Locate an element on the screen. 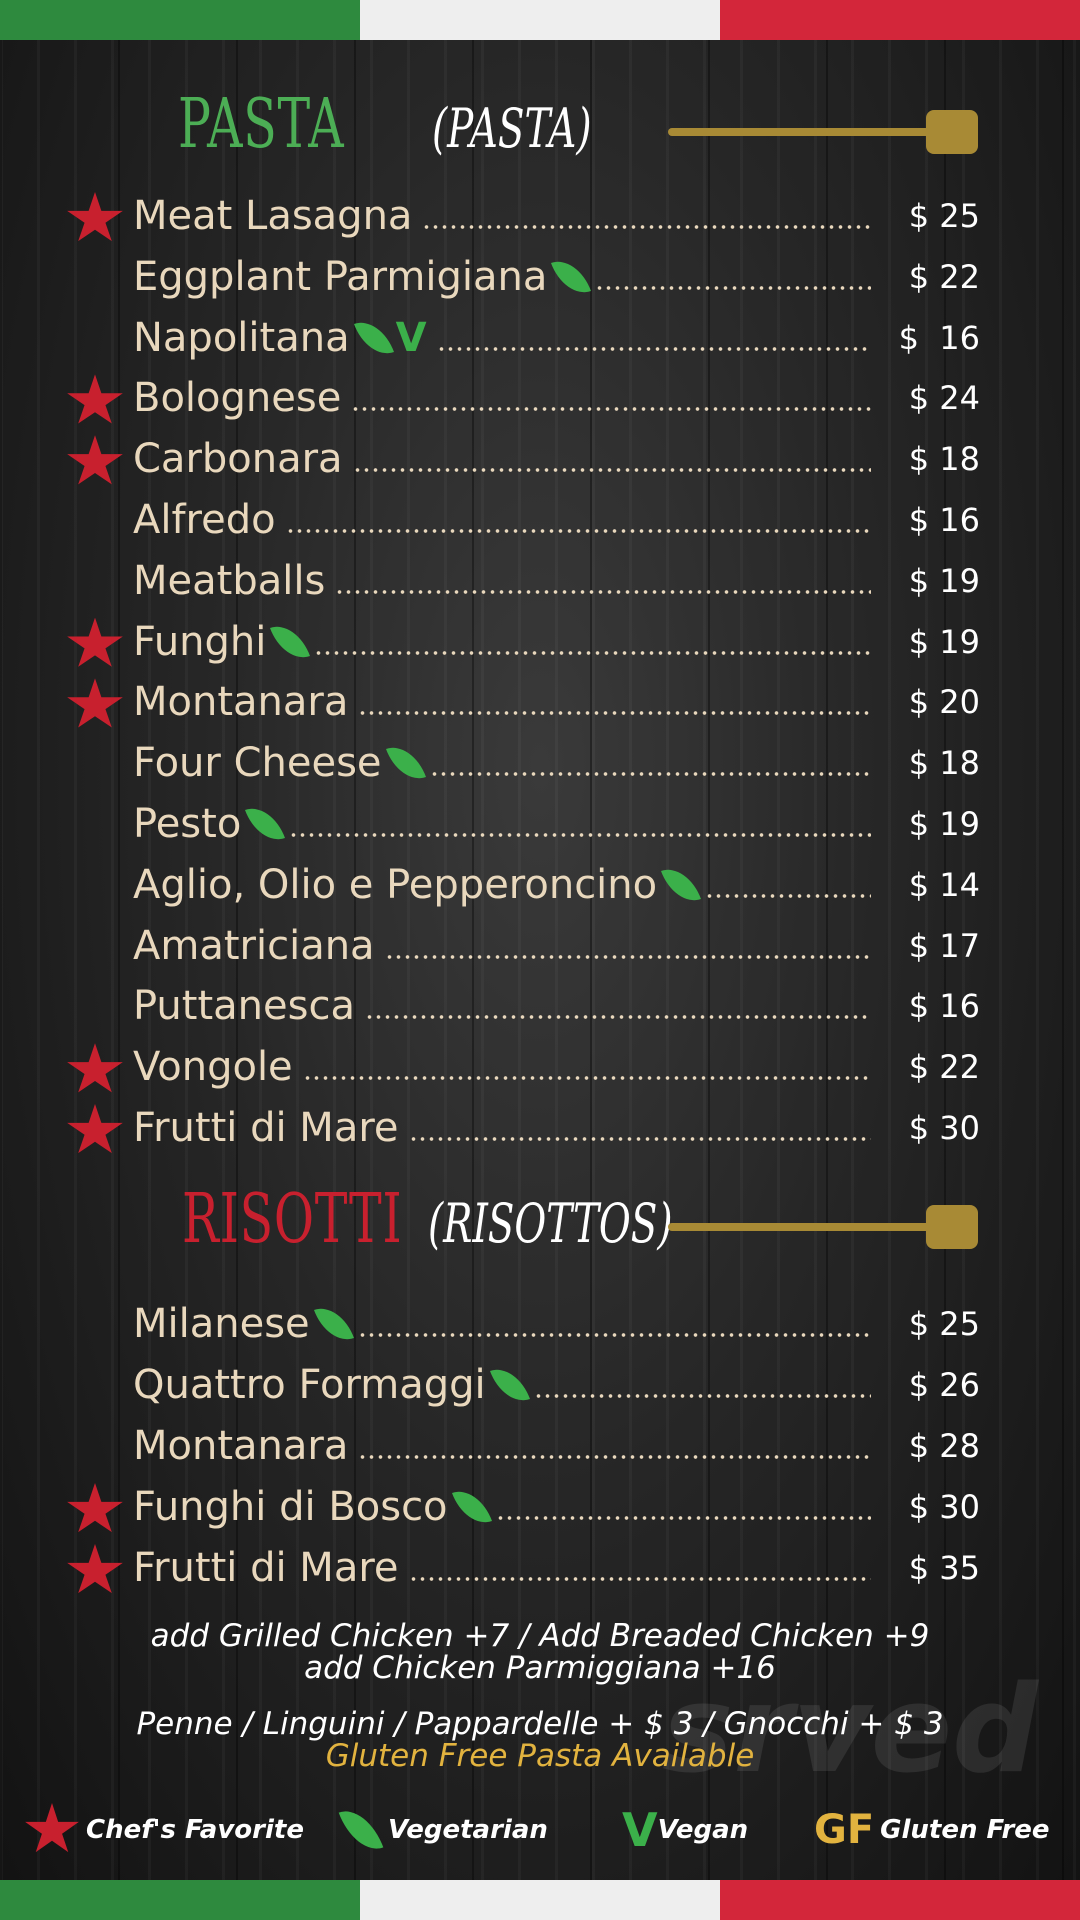 The height and width of the screenshot is (1920, 1080). menu-item-label: Quattro Formaggi is located at coordinates (502, 1385).